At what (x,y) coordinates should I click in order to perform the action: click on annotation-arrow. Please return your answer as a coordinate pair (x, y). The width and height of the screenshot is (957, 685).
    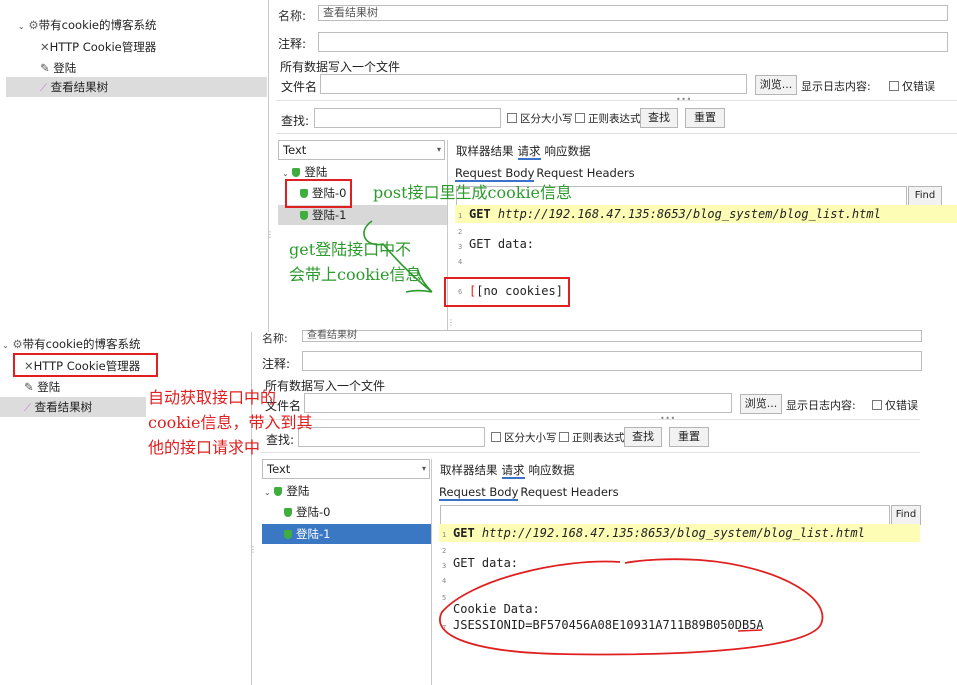
    Looking at the image, I should click on (398, 256).